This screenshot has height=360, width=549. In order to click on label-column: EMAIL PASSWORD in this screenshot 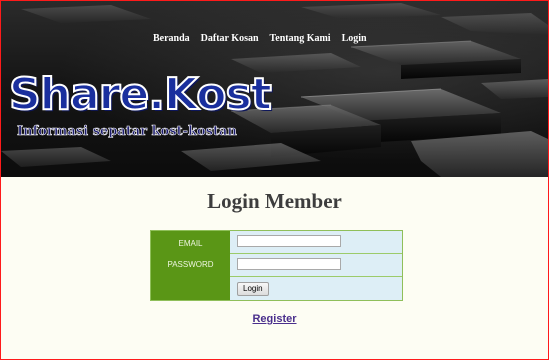, I will do `click(190, 265)`.